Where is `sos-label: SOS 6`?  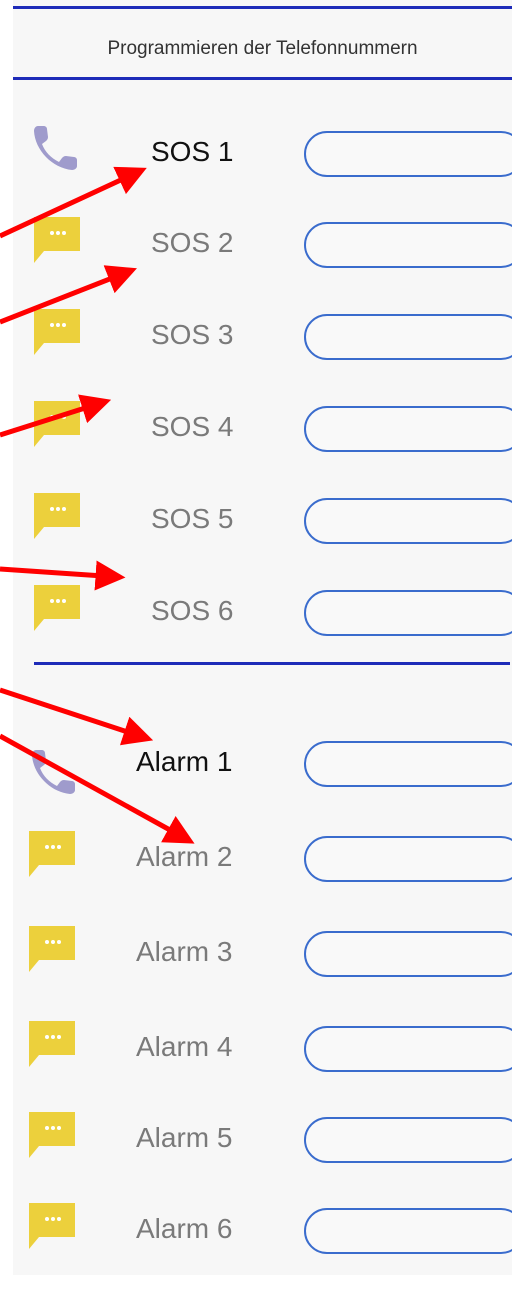 sos-label: SOS 6 is located at coordinates (192, 610).